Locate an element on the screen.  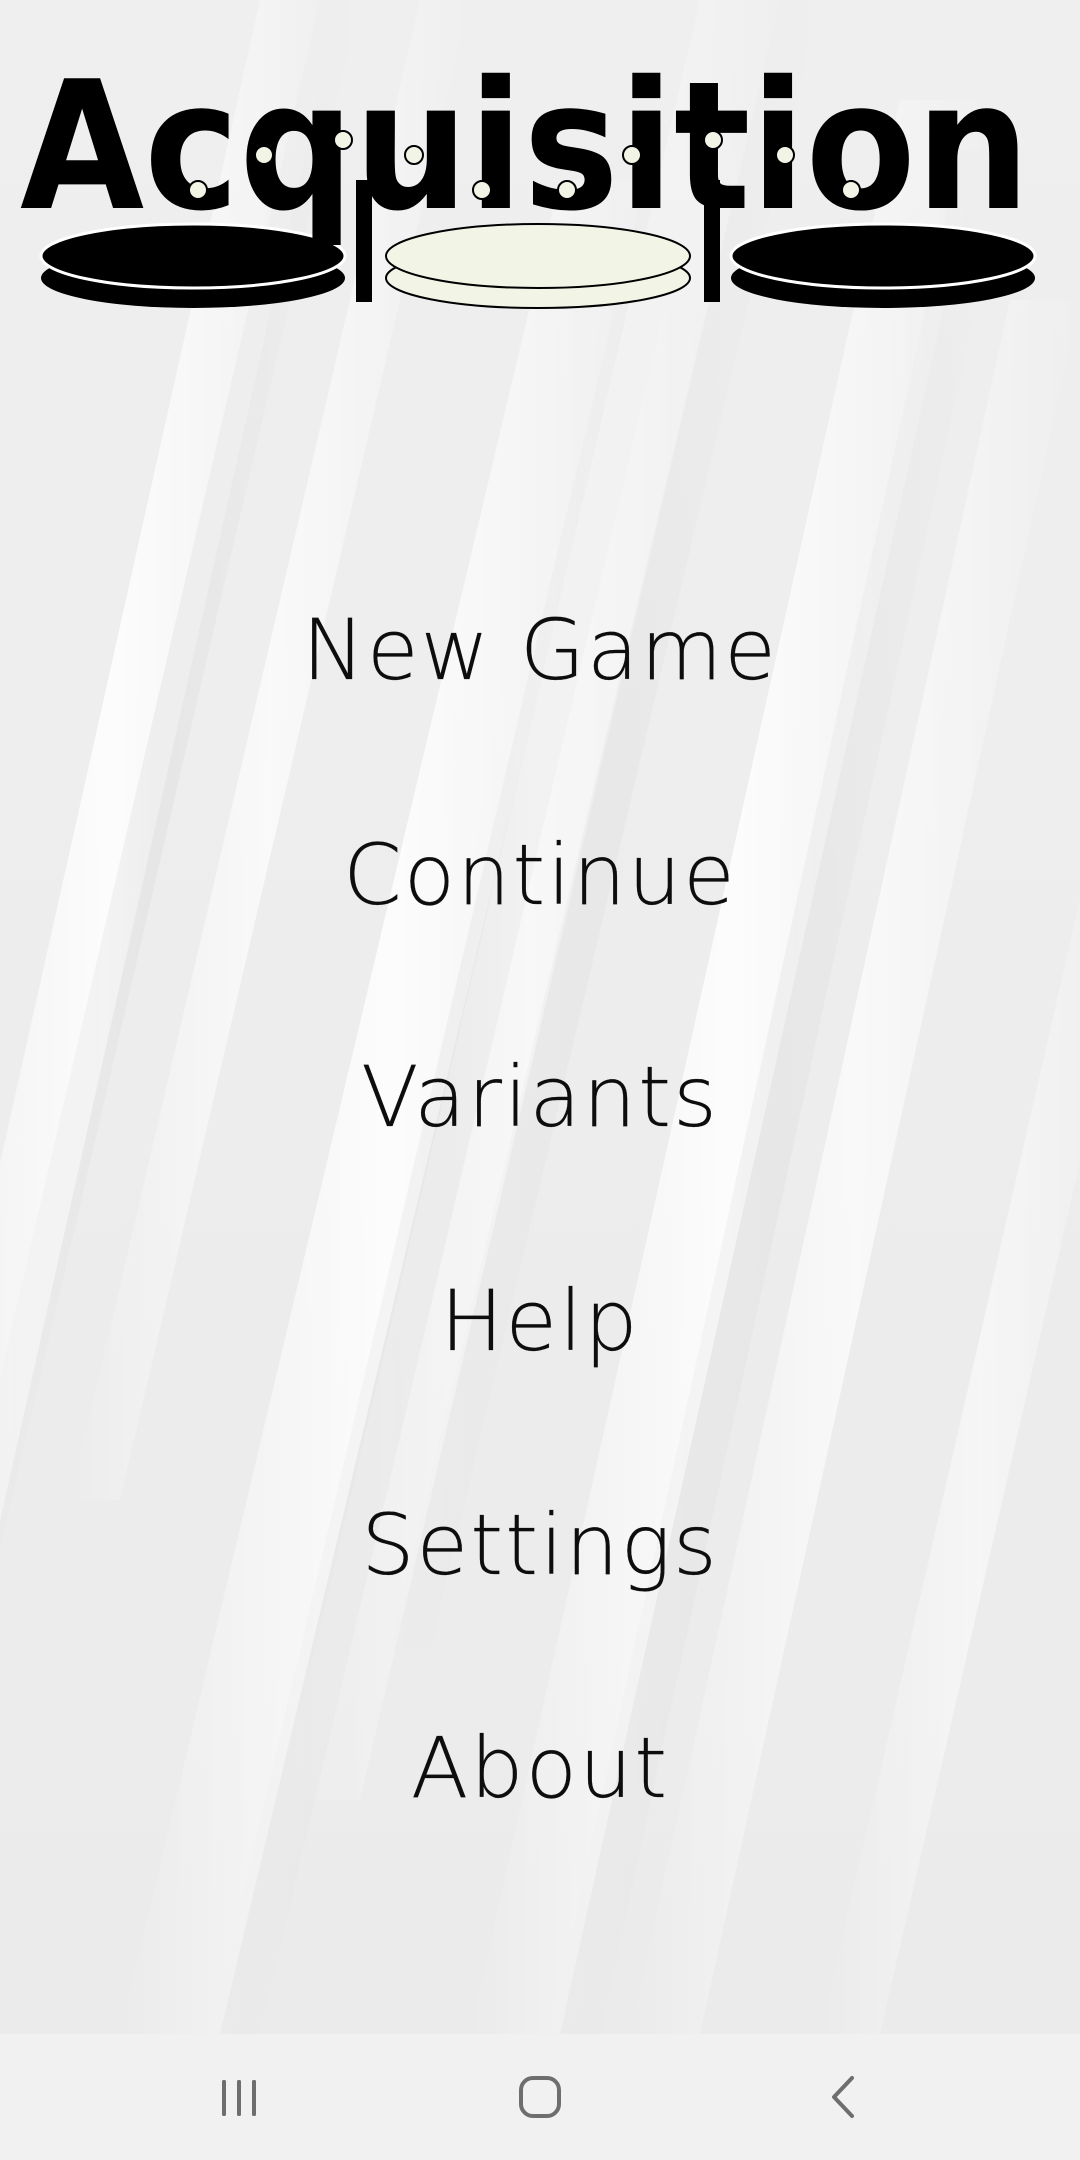
home-icon is located at coordinates (540, 2097).